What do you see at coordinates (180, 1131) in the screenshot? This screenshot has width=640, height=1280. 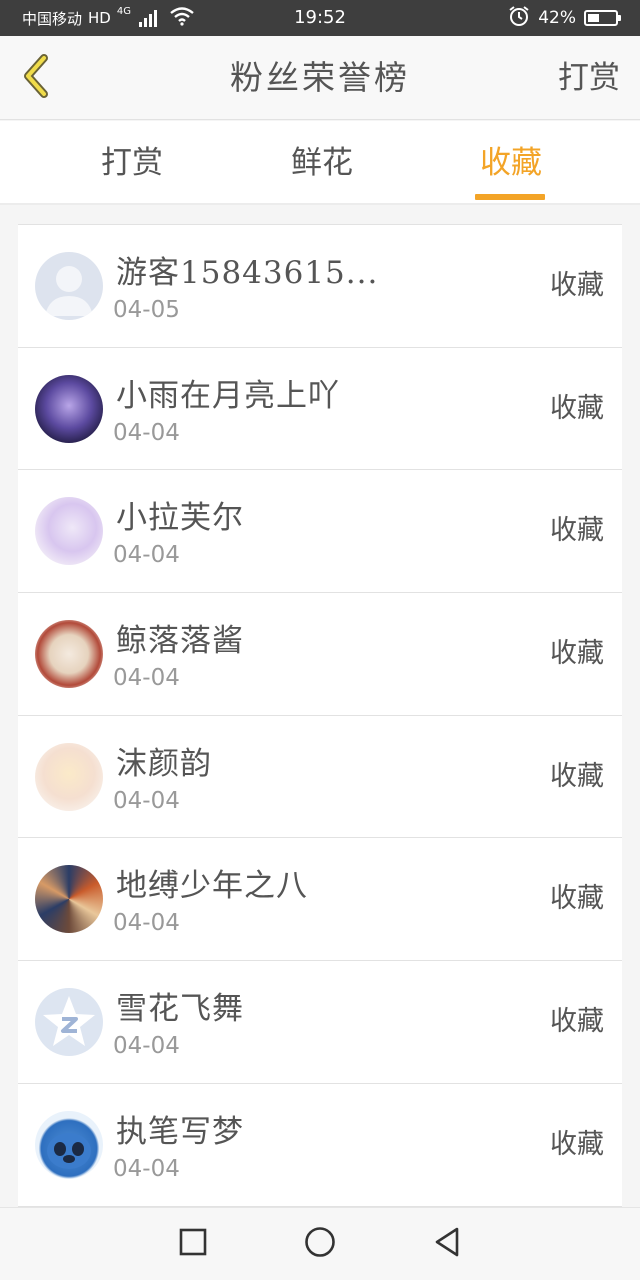 I see `user-name: 执笔写梦` at bounding box center [180, 1131].